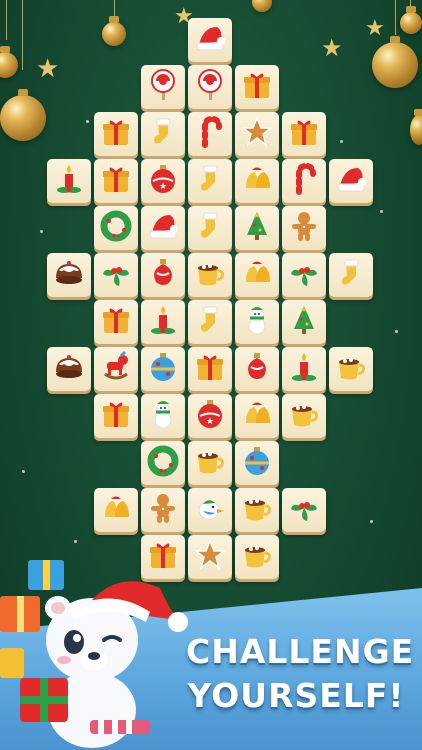 Image resolution: width=422 pixels, height=750 pixels. Describe the element at coordinates (332, 48) in the screenshot. I see `star-ornament-icon: ★` at that location.